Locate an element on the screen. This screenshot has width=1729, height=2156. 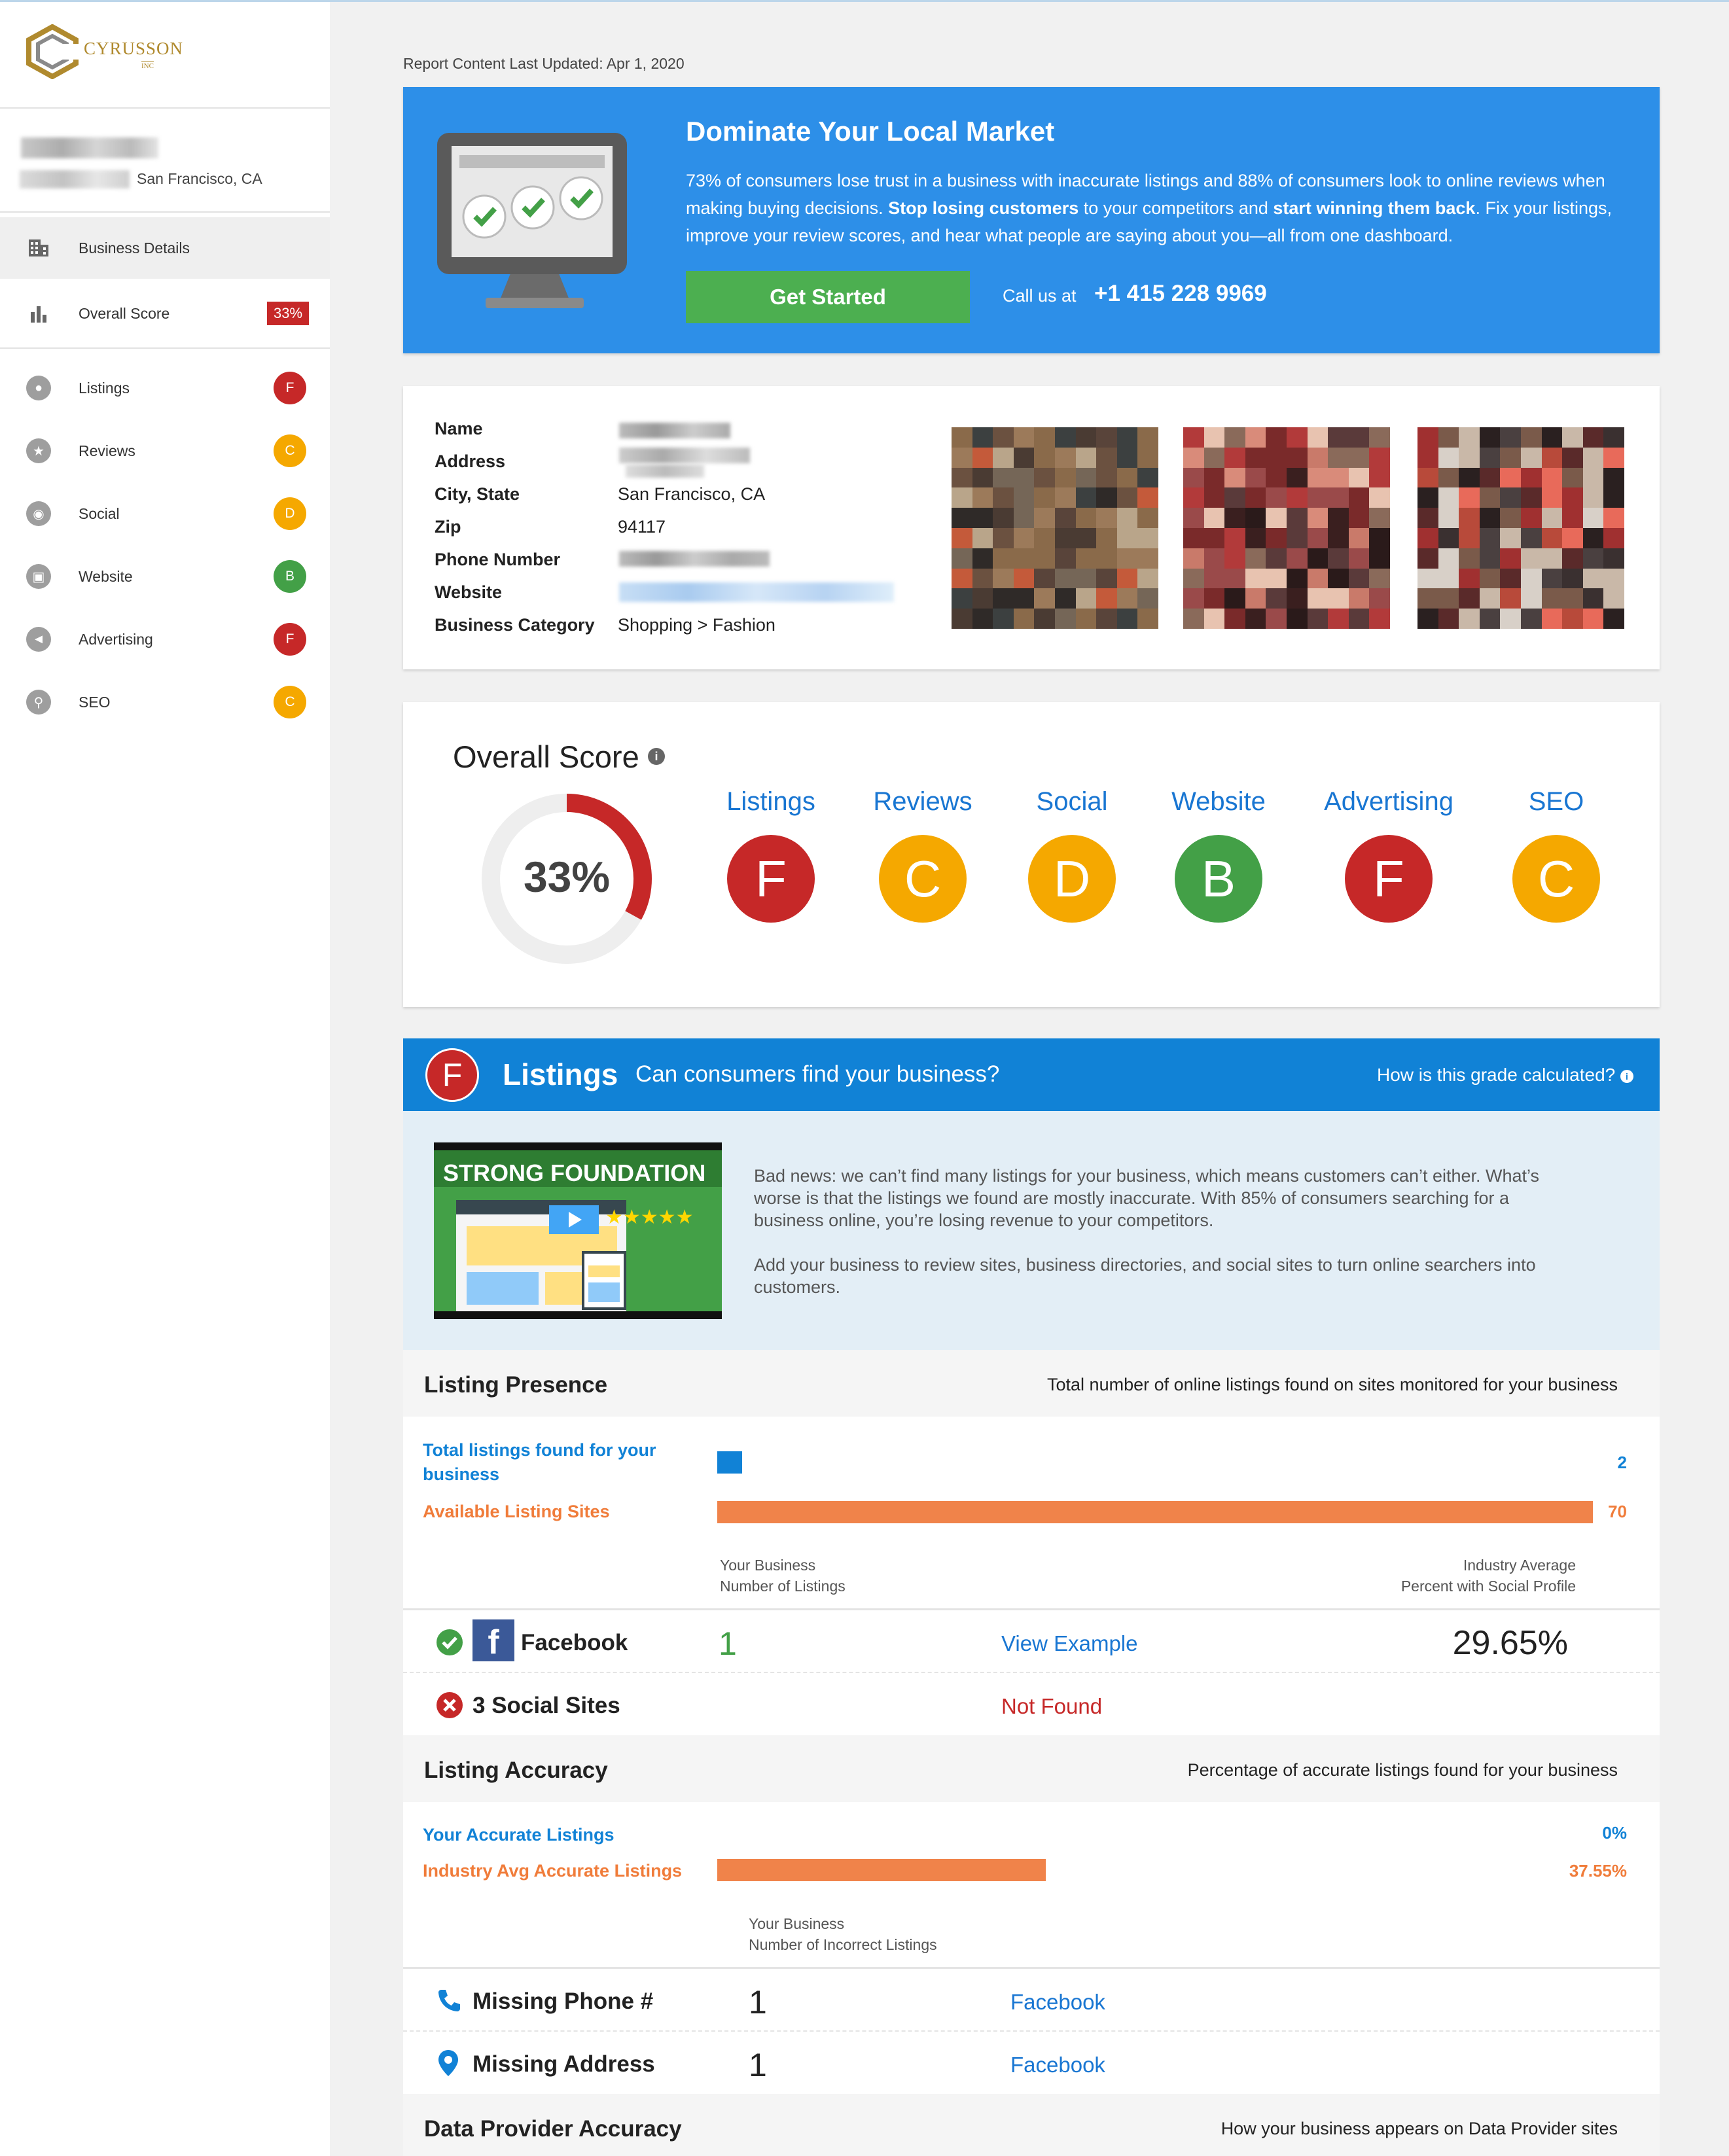
category-seo: SEO C is located at coordinates (1556, 855).